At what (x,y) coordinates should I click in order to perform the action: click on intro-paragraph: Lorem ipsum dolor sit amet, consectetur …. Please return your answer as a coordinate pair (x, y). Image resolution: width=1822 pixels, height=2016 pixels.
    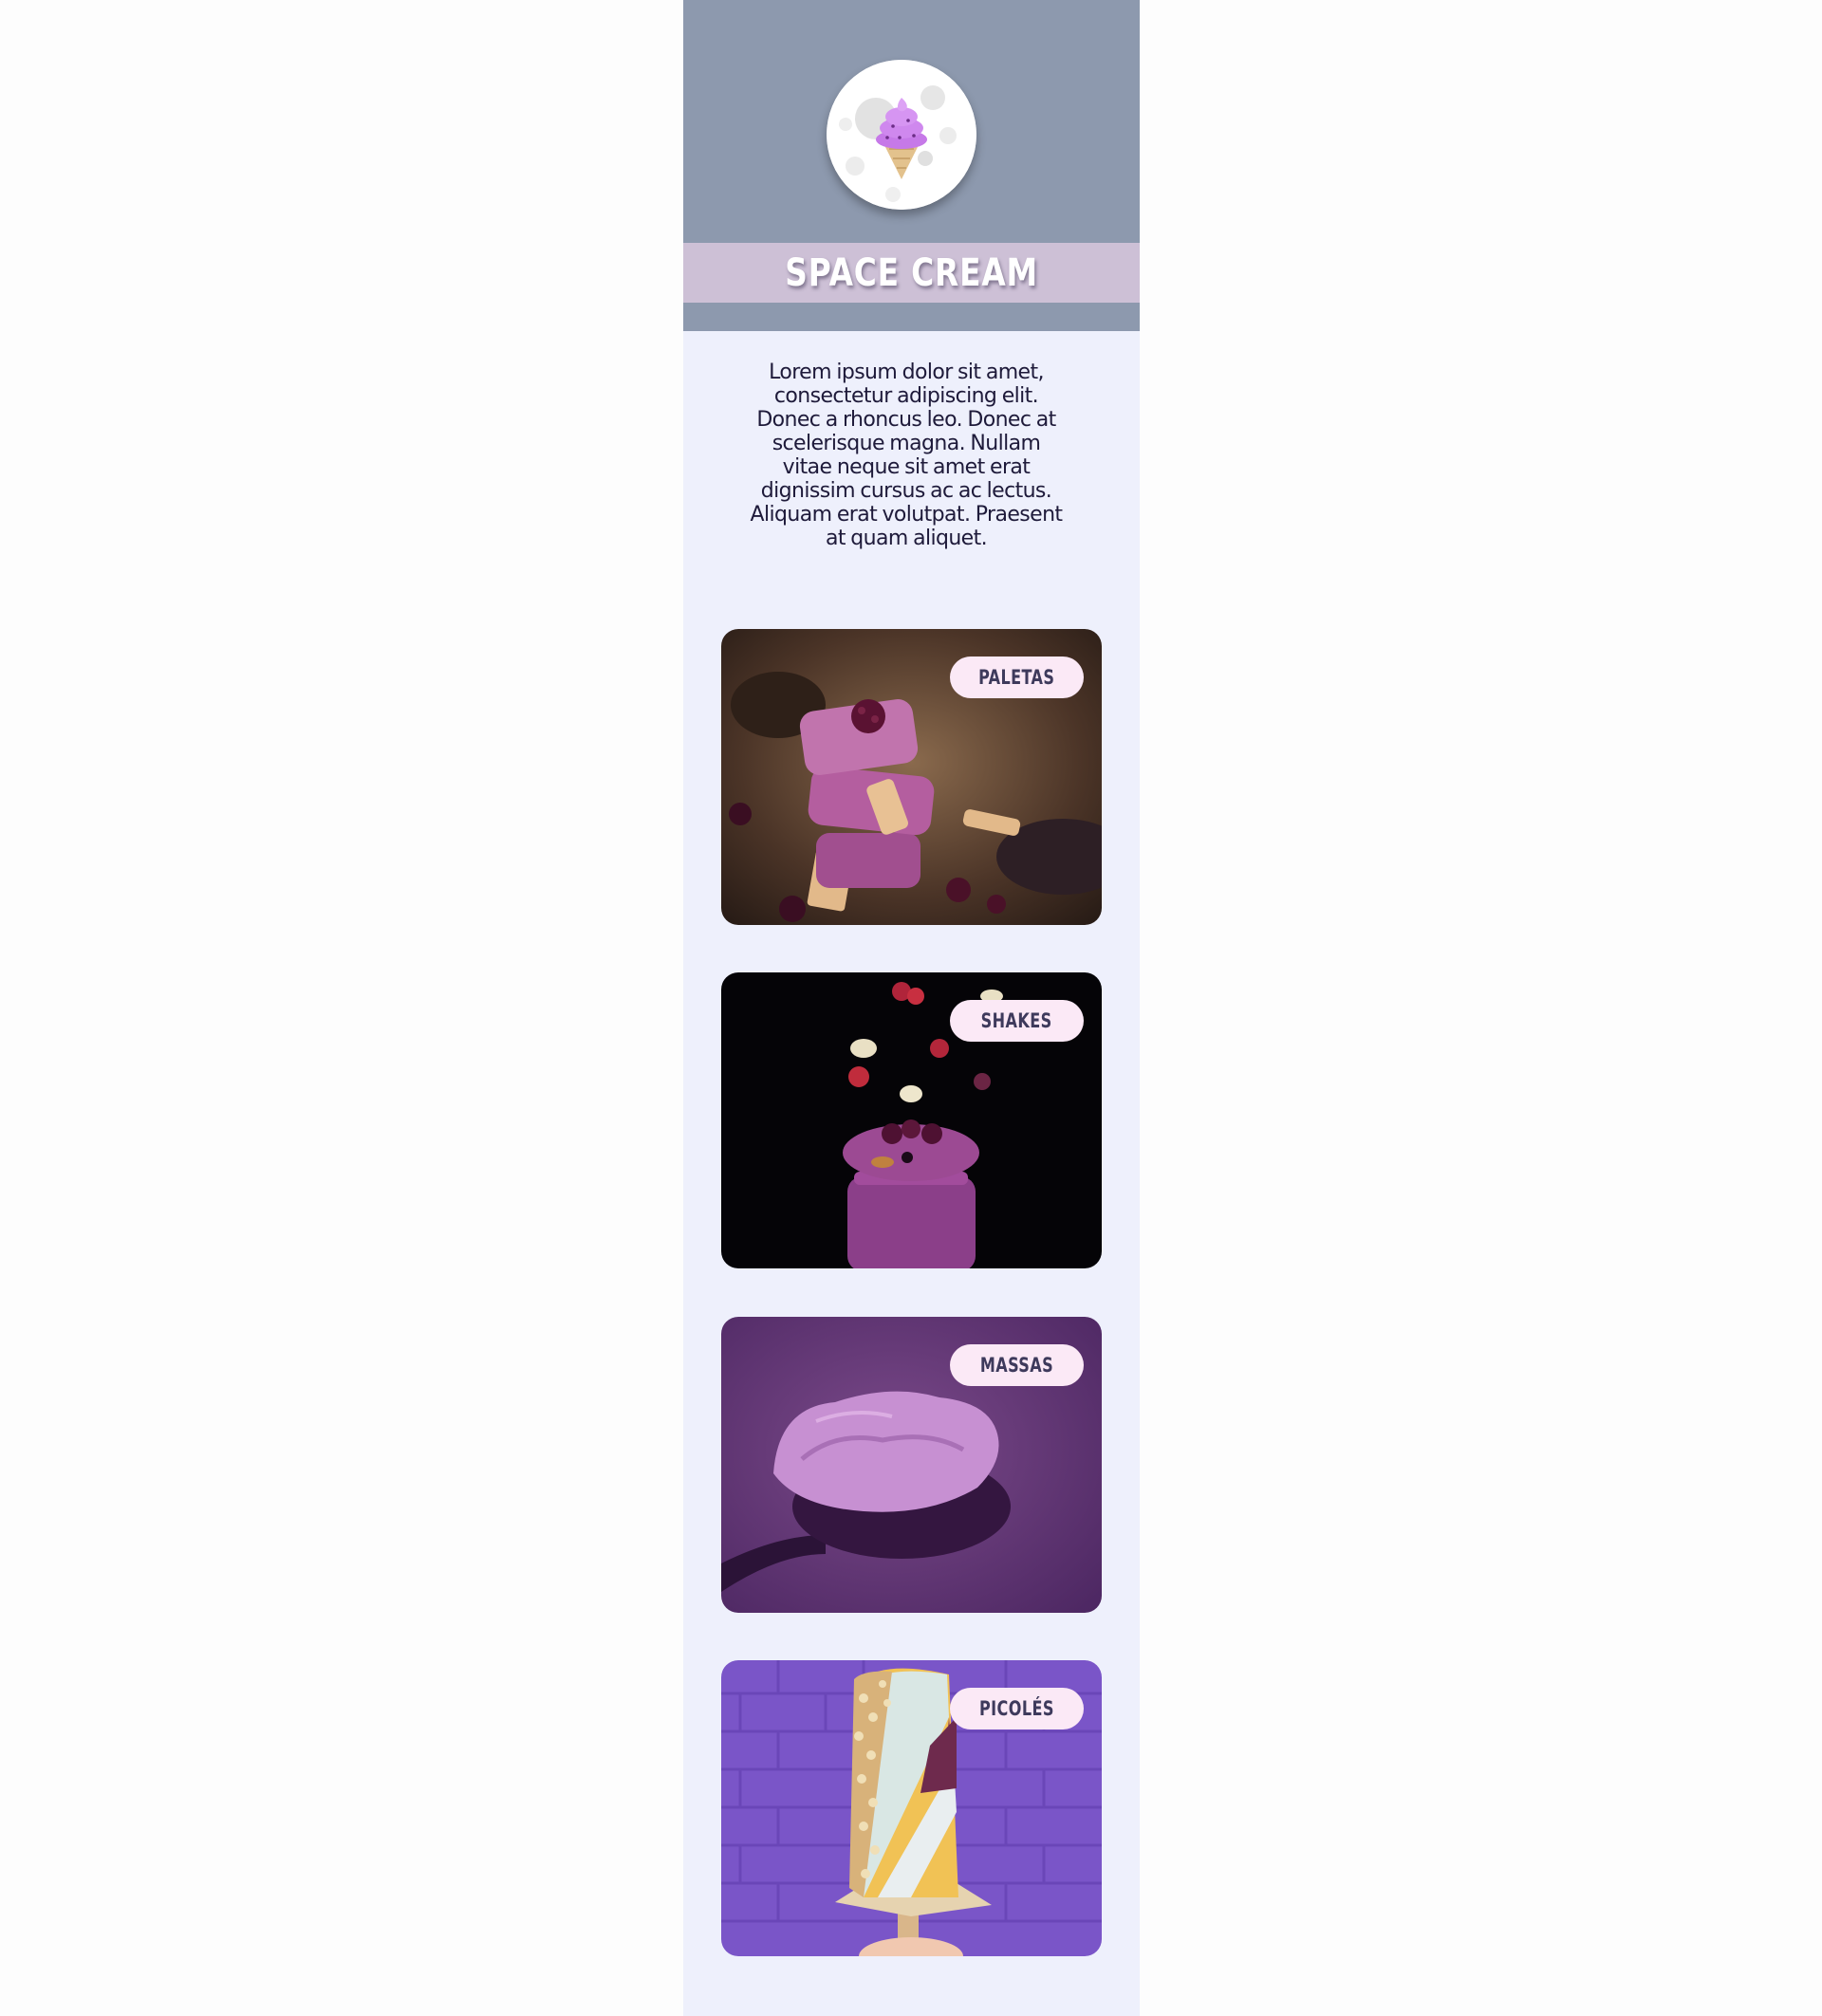
    Looking at the image, I should click on (907, 455).